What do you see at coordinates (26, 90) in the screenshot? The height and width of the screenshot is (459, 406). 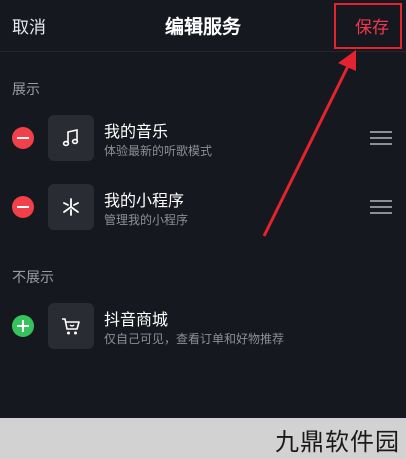 I see `section-label-shown: 展示` at bounding box center [26, 90].